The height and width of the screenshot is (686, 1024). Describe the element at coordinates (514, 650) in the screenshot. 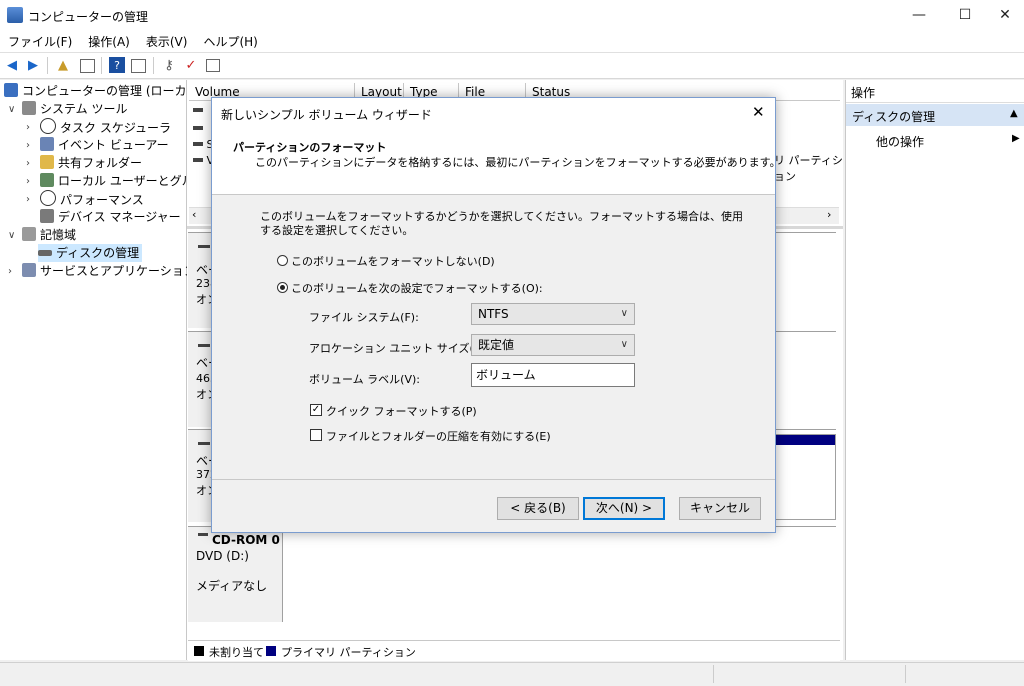

I see `legend-bar: 未割り当て プライマリ パーティション` at that location.